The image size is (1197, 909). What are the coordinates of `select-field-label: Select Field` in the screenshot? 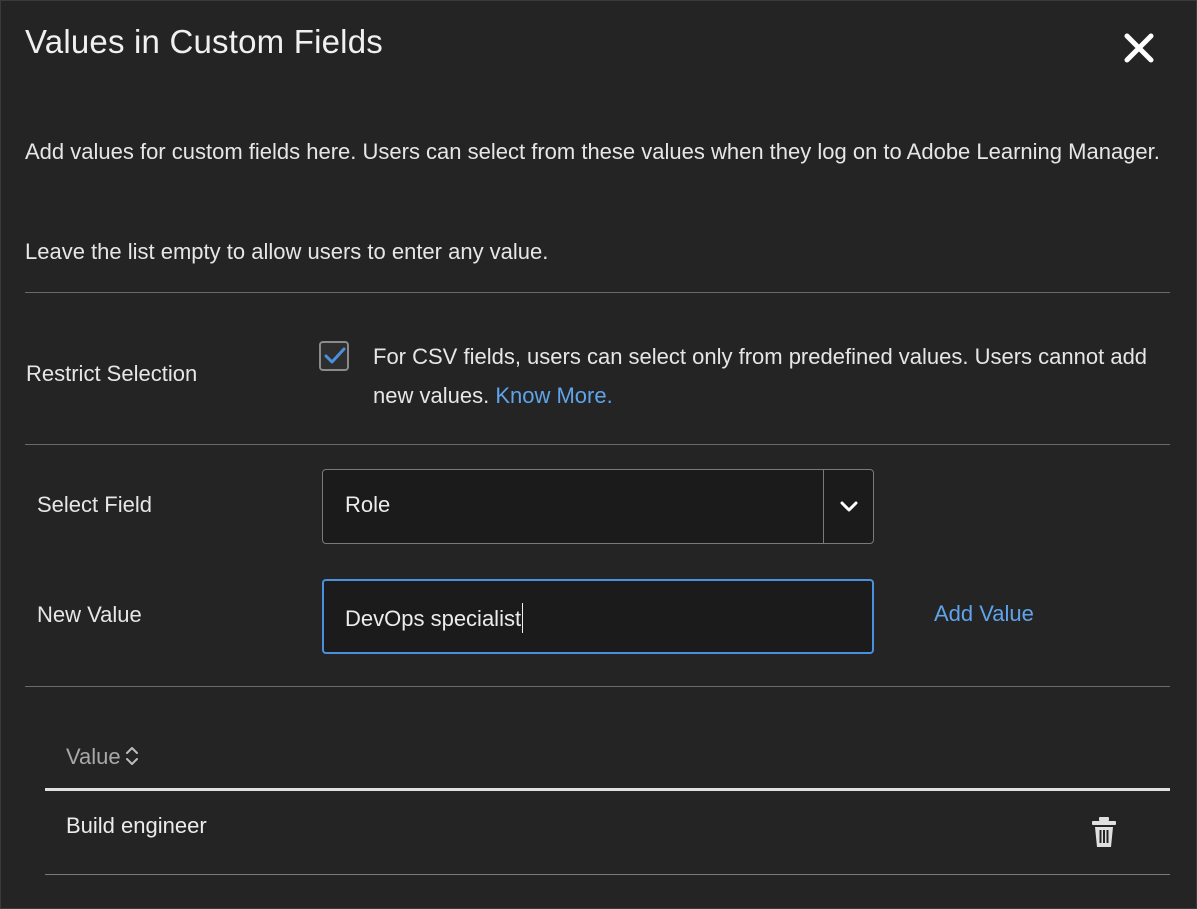 It's located at (94, 504).